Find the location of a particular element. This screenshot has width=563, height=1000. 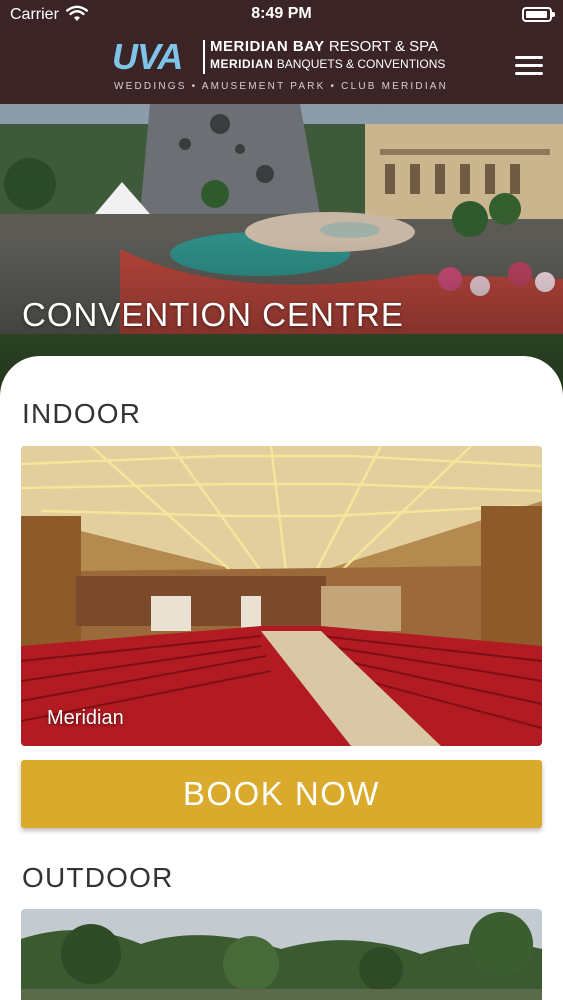

logo-line-1-rest: RESORT & SPA is located at coordinates (383, 46).